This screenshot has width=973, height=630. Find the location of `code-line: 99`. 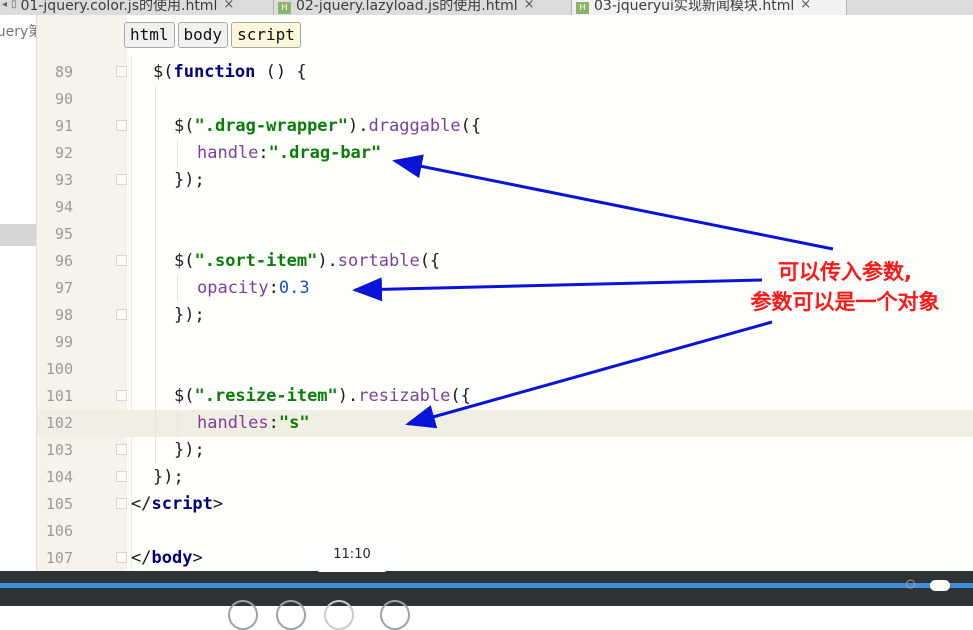

code-line: 99 is located at coordinates (505, 342).